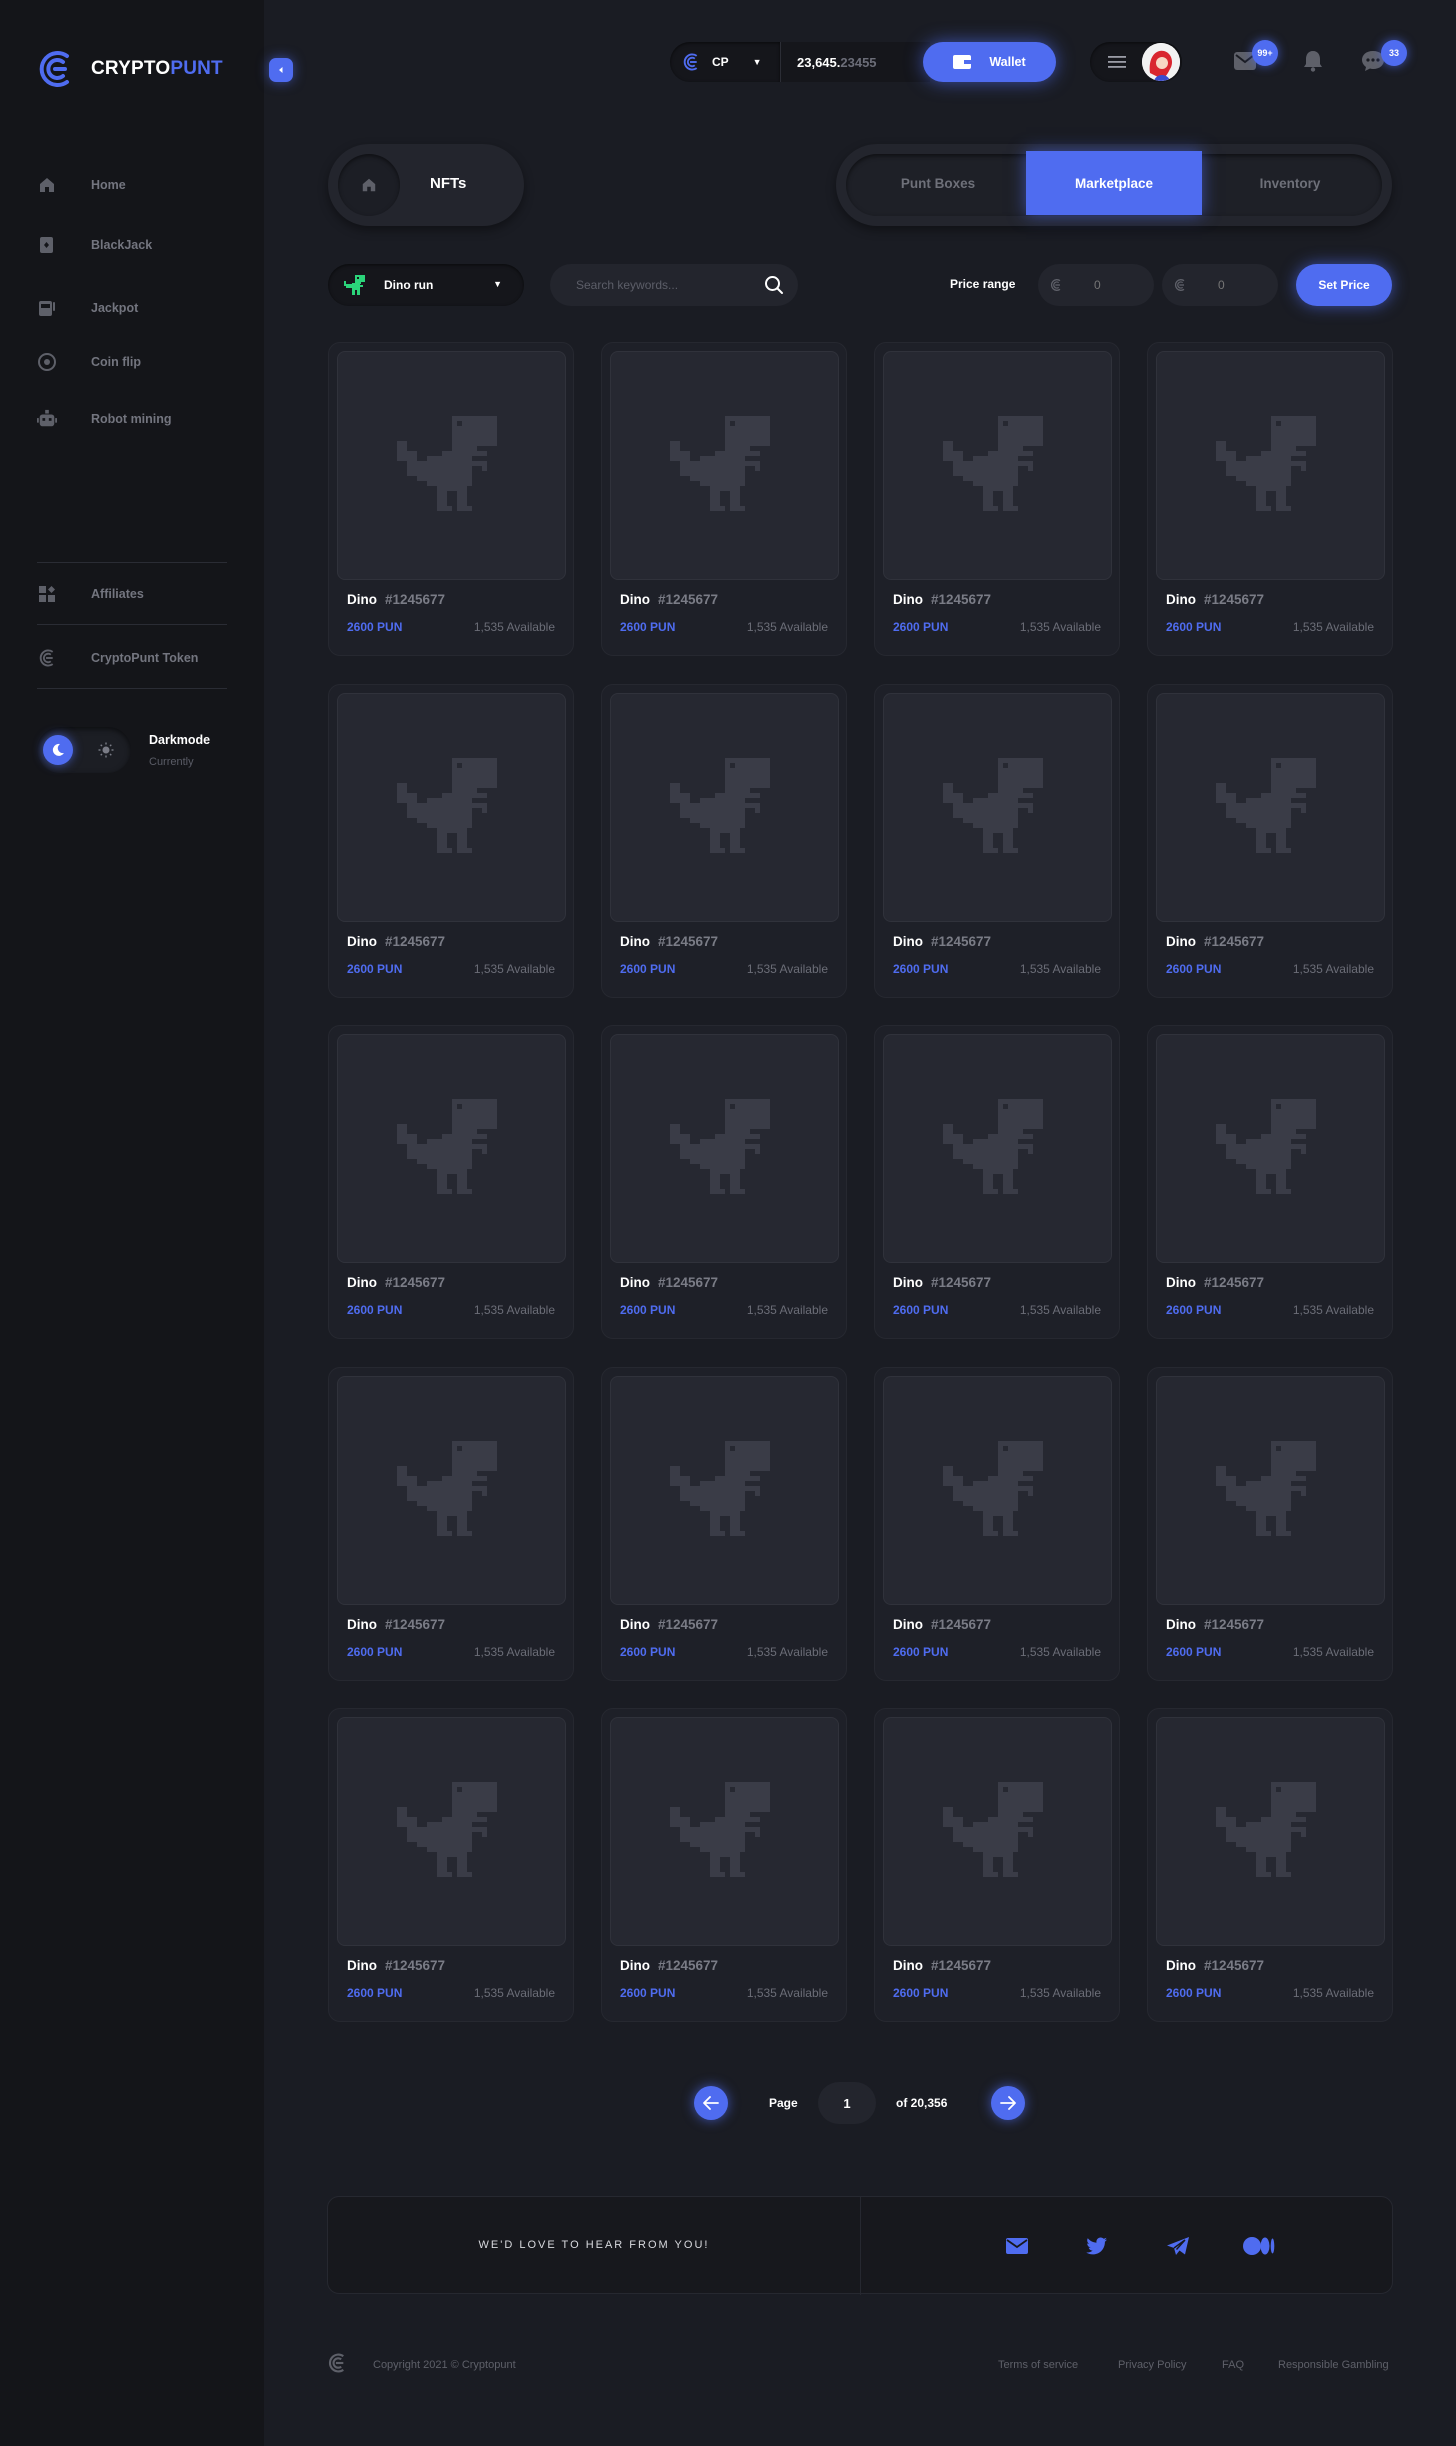  What do you see at coordinates (711, 2103) in the screenshot?
I see `previous-page-button` at bounding box center [711, 2103].